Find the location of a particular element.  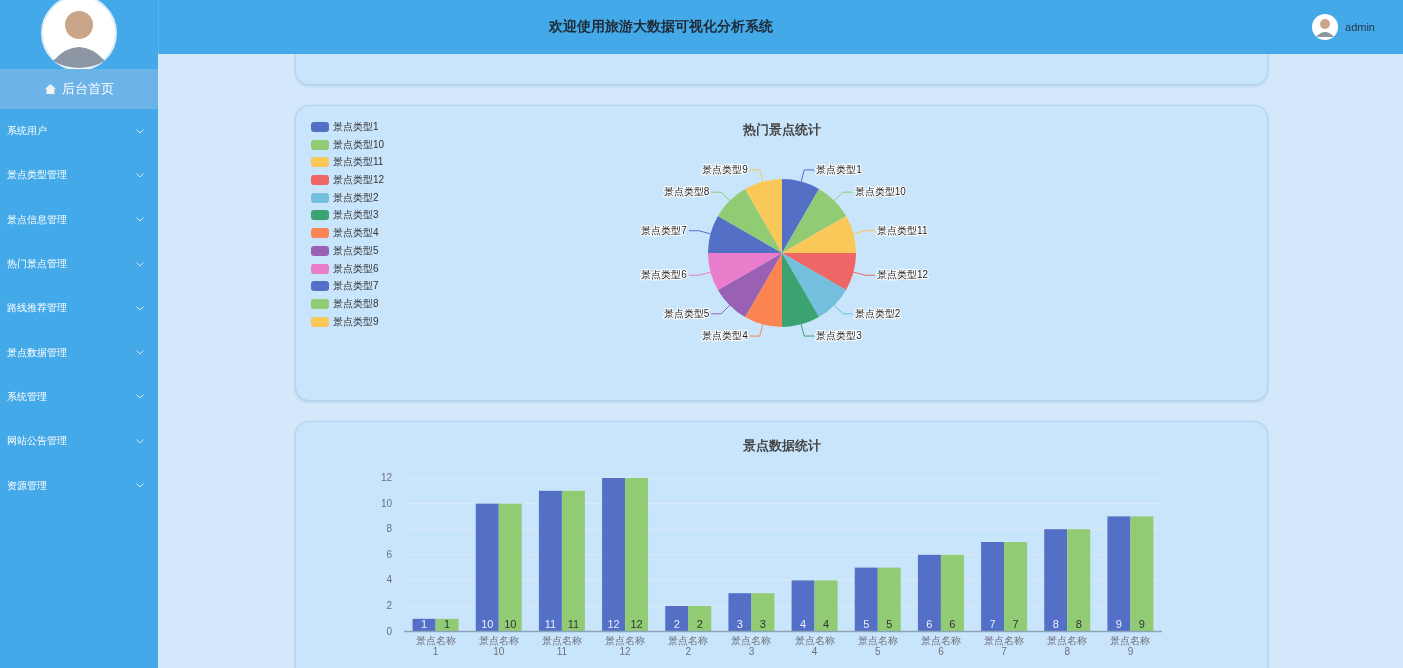

axis-label: 景点名称 4 is located at coordinates (814, 645).